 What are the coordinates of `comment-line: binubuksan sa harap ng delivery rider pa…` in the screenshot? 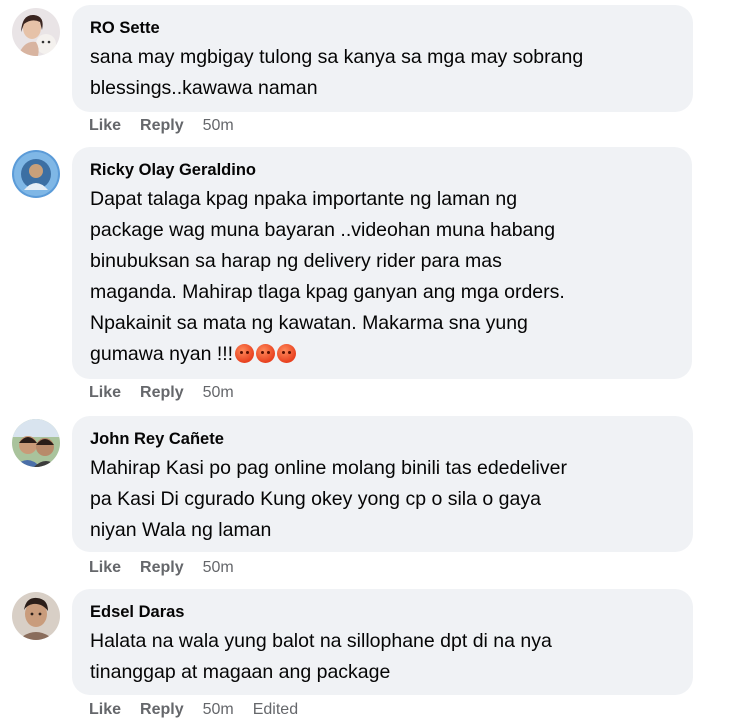 It's located at (296, 261).